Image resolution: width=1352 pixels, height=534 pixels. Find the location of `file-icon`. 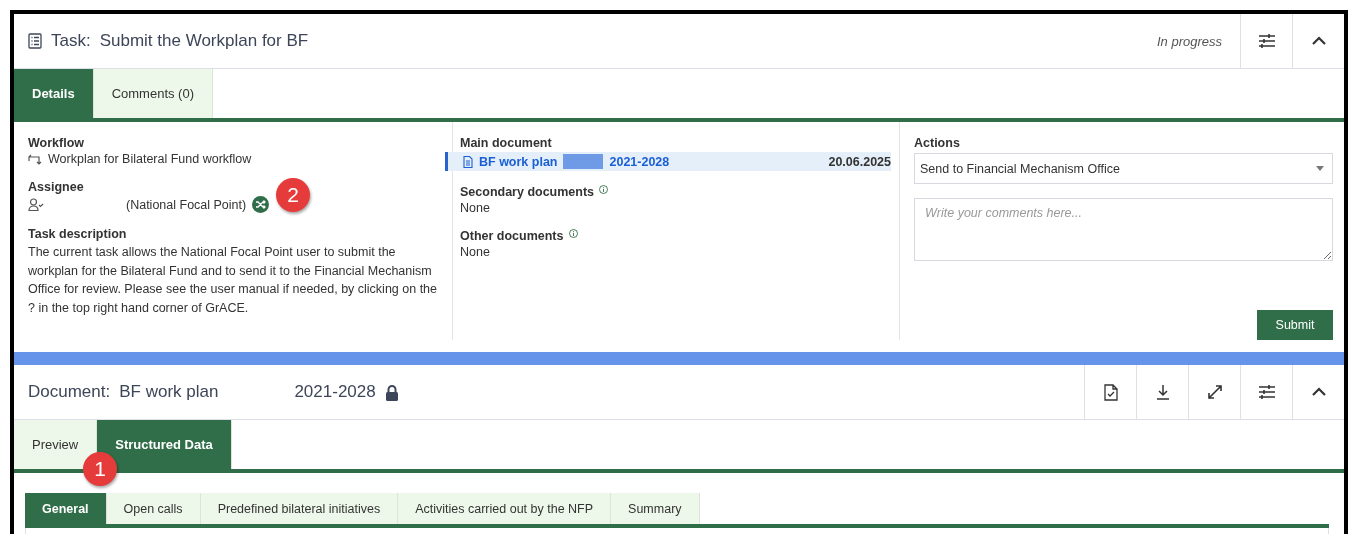

file-icon is located at coordinates (468, 161).